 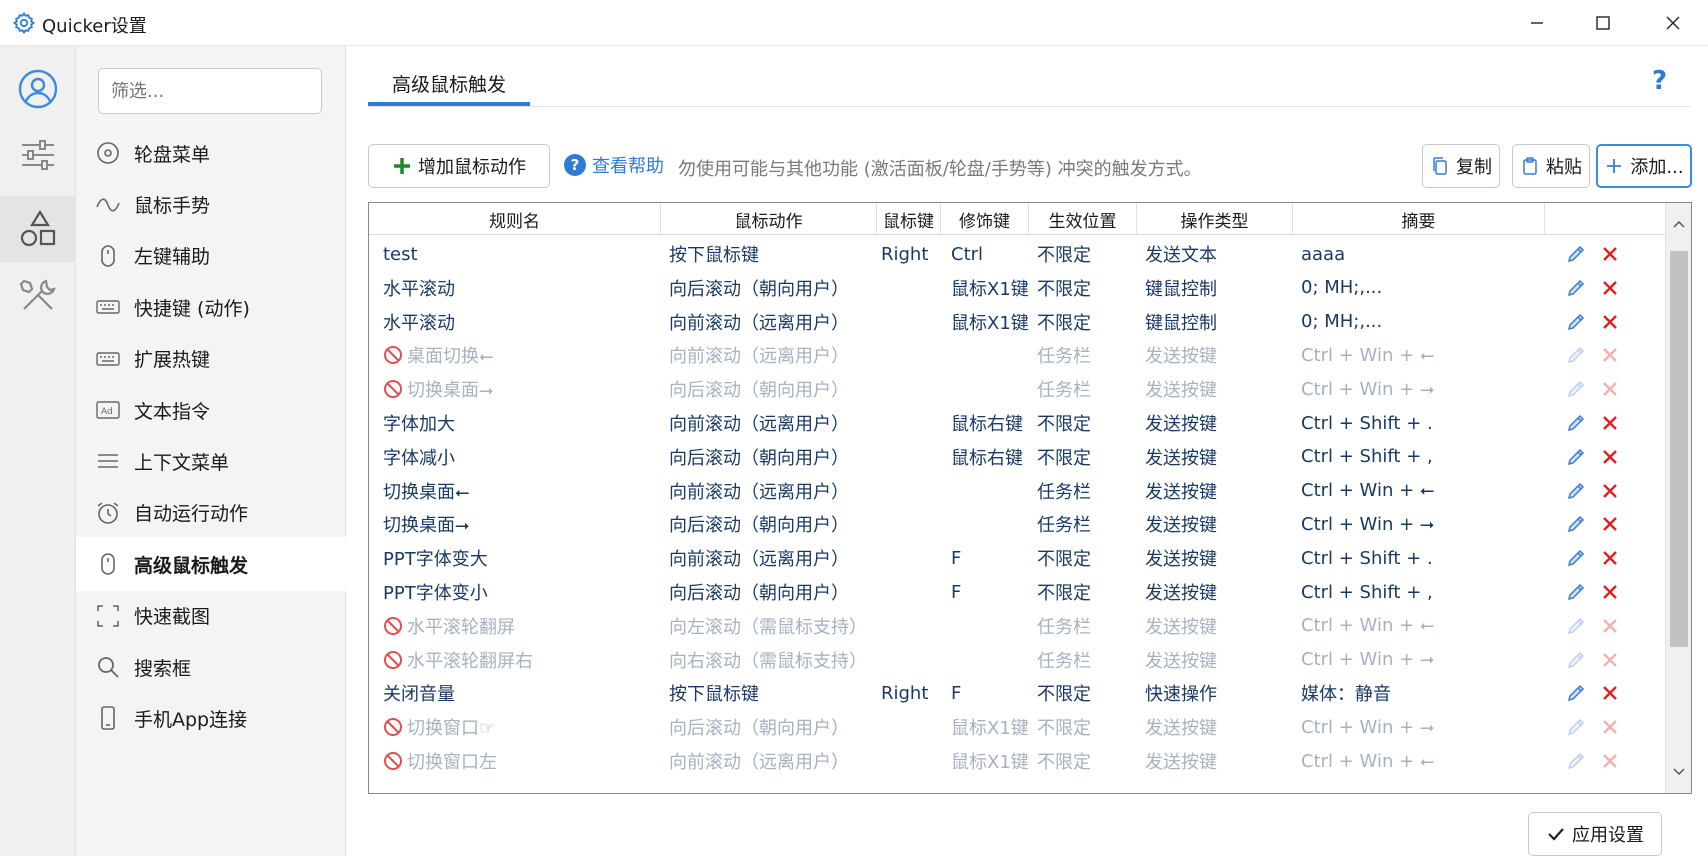 I want to click on help-question-icon: ?, so click(x=1659, y=81).